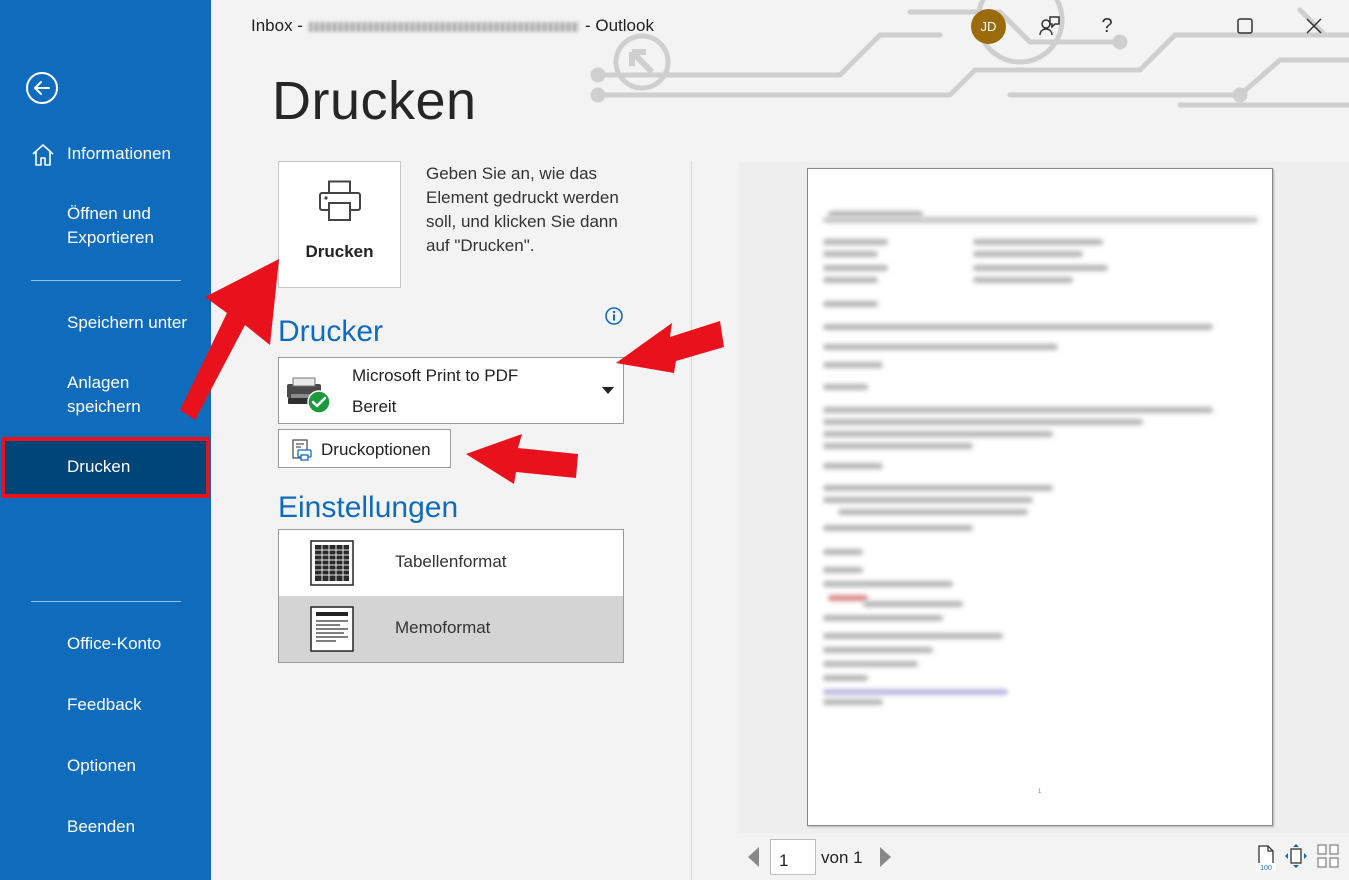  I want to click on home-icon, so click(43, 155).